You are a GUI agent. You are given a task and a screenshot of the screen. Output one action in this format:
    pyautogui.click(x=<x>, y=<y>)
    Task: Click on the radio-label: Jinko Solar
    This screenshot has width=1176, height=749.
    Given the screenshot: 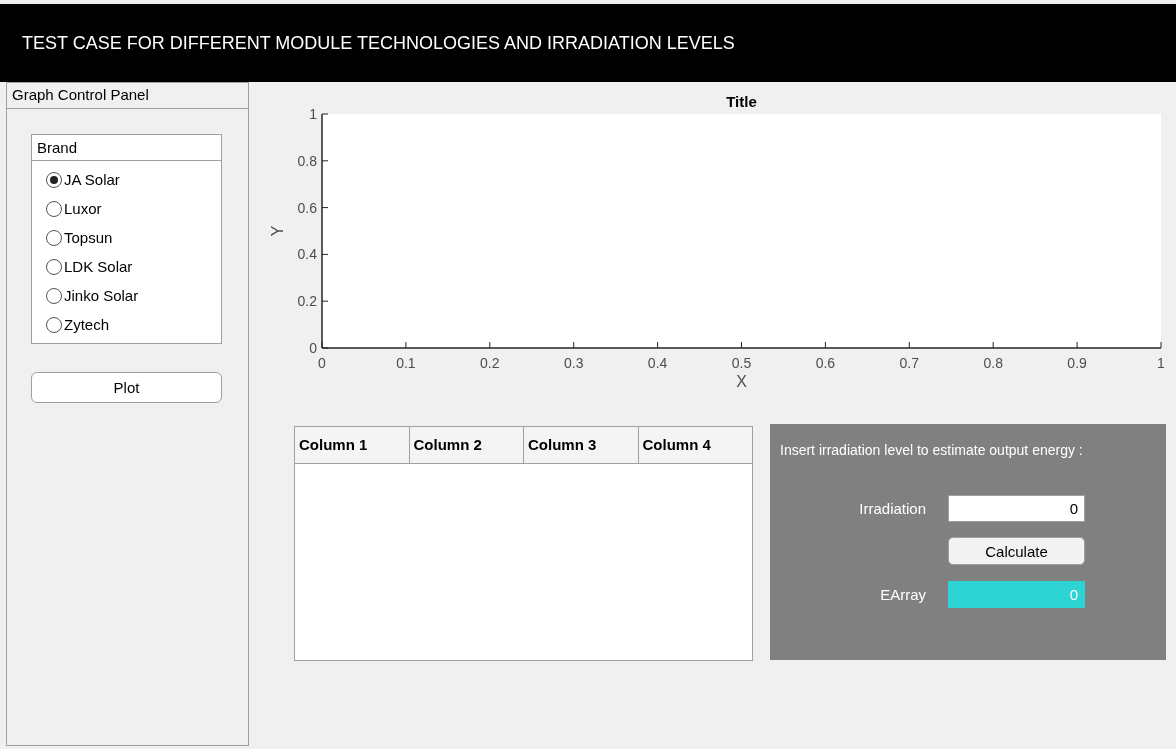 What is the action you would take?
    pyautogui.click(x=101, y=295)
    